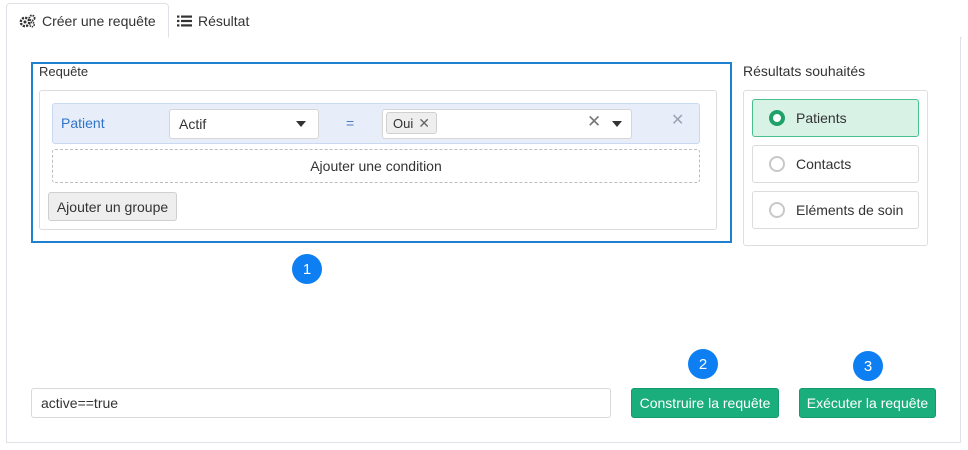  Describe the element at coordinates (64, 71) in the screenshot. I see `query-title: Requête` at that location.